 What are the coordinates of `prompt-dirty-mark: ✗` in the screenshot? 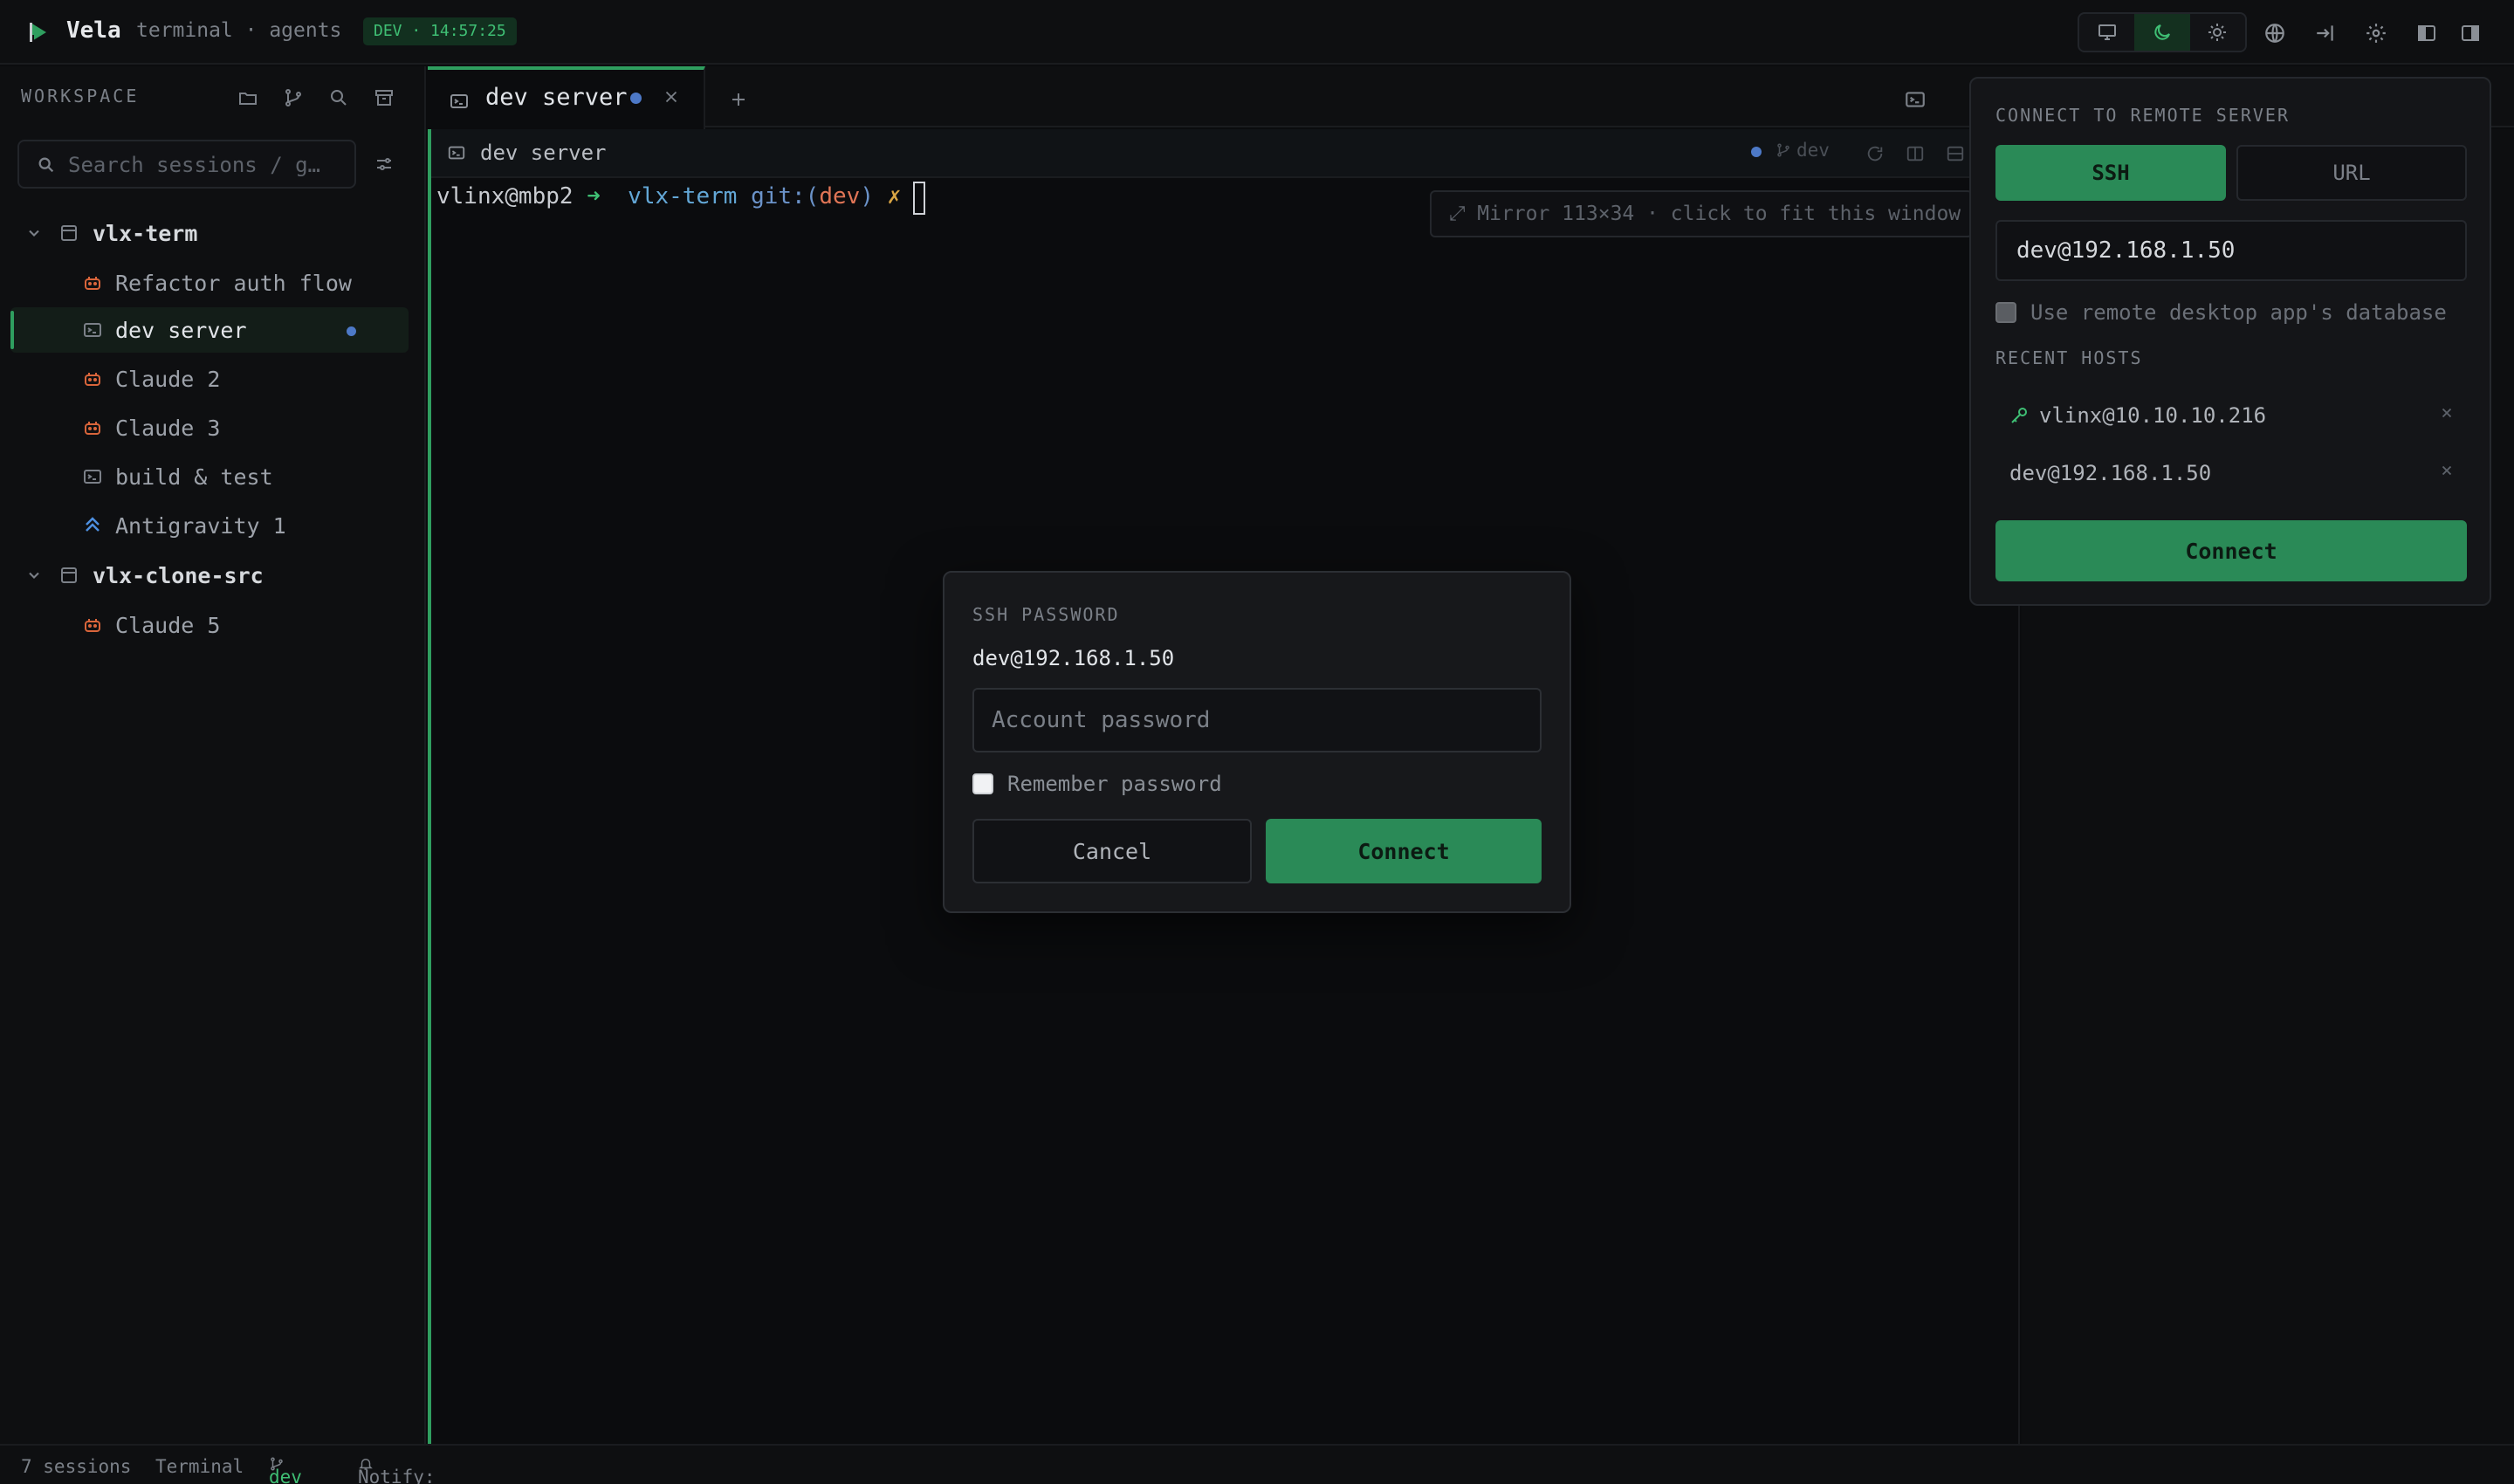 It's located at (894, 197).